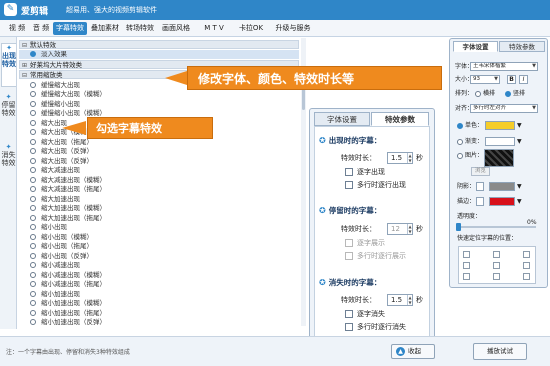 The width and height of the screenshot is (550, 366). Describe the element at coordinates (159, 246) in the screenshot. I see `tree-item: 缩小出现（拖尾）` at that location.